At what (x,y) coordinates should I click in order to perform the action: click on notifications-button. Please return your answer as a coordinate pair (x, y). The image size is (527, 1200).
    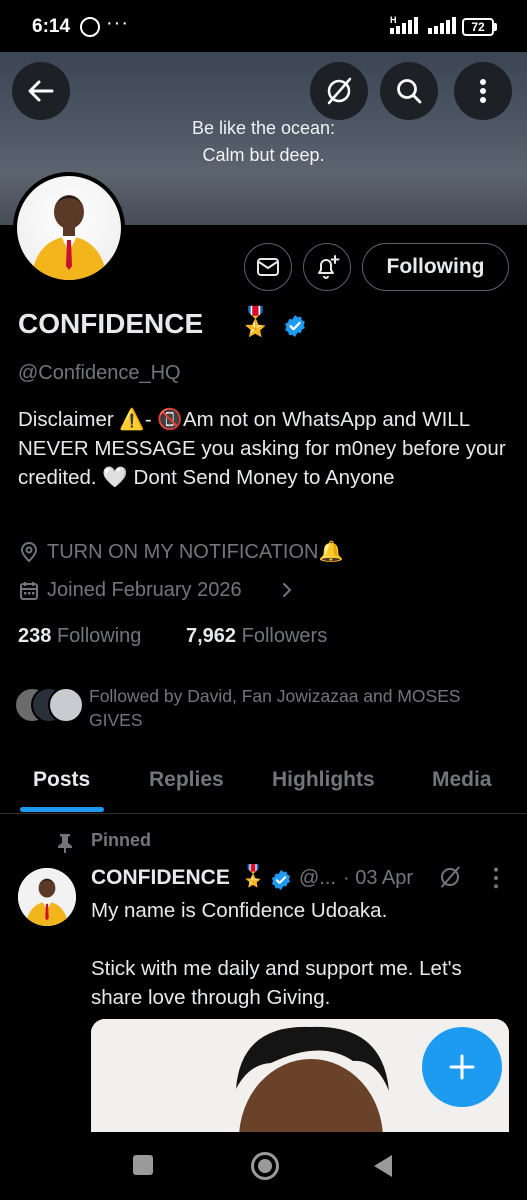
    Looking at the image, I should click on (327, 267).